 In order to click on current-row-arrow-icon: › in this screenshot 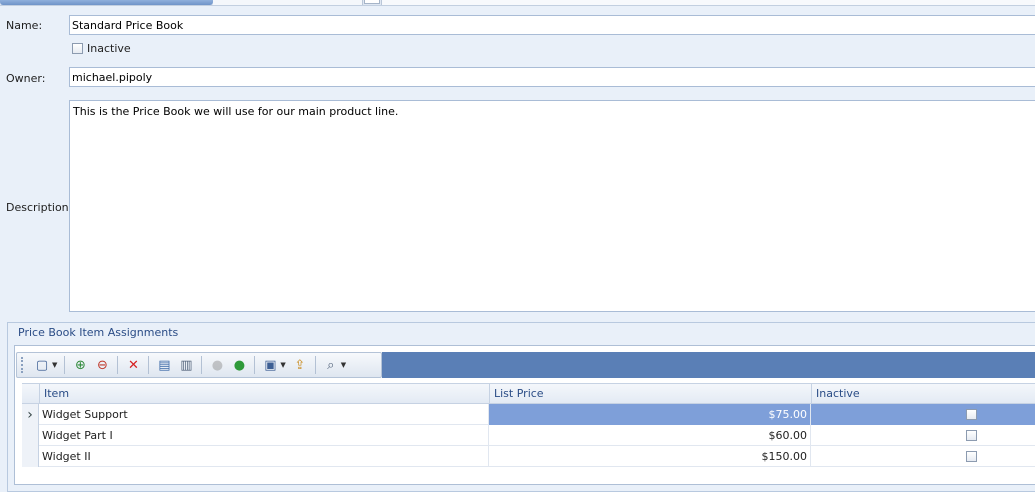, I will do `click(30, 414)`.